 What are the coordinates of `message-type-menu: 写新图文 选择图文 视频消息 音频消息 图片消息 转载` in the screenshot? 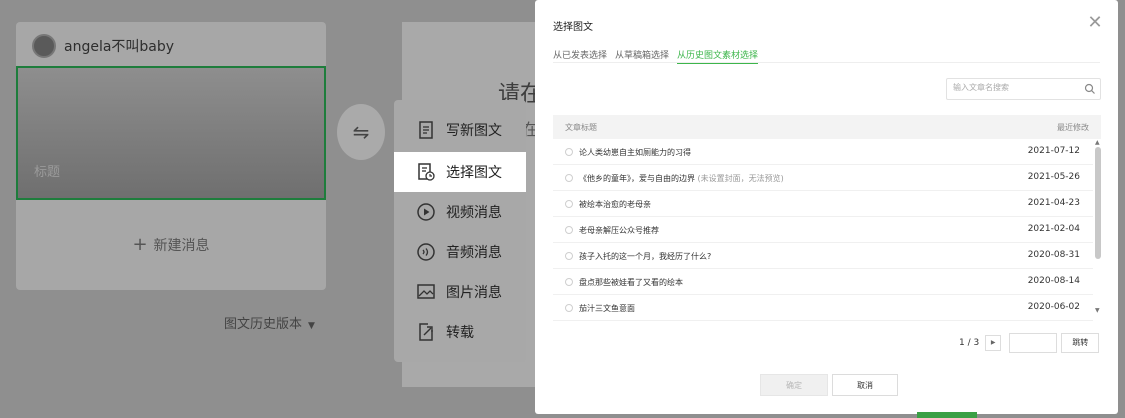 It's located at (460, 231).